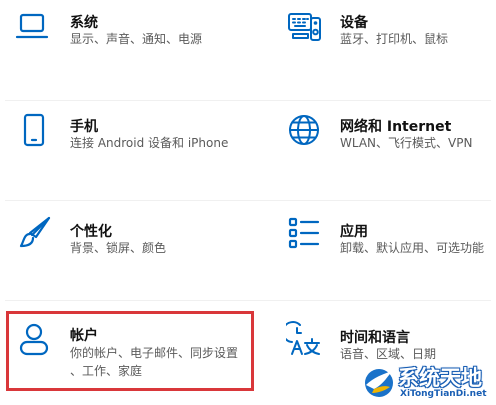 This screenshot has height=405, width=496. I want to click on laptop-icon, so click(32, 26).